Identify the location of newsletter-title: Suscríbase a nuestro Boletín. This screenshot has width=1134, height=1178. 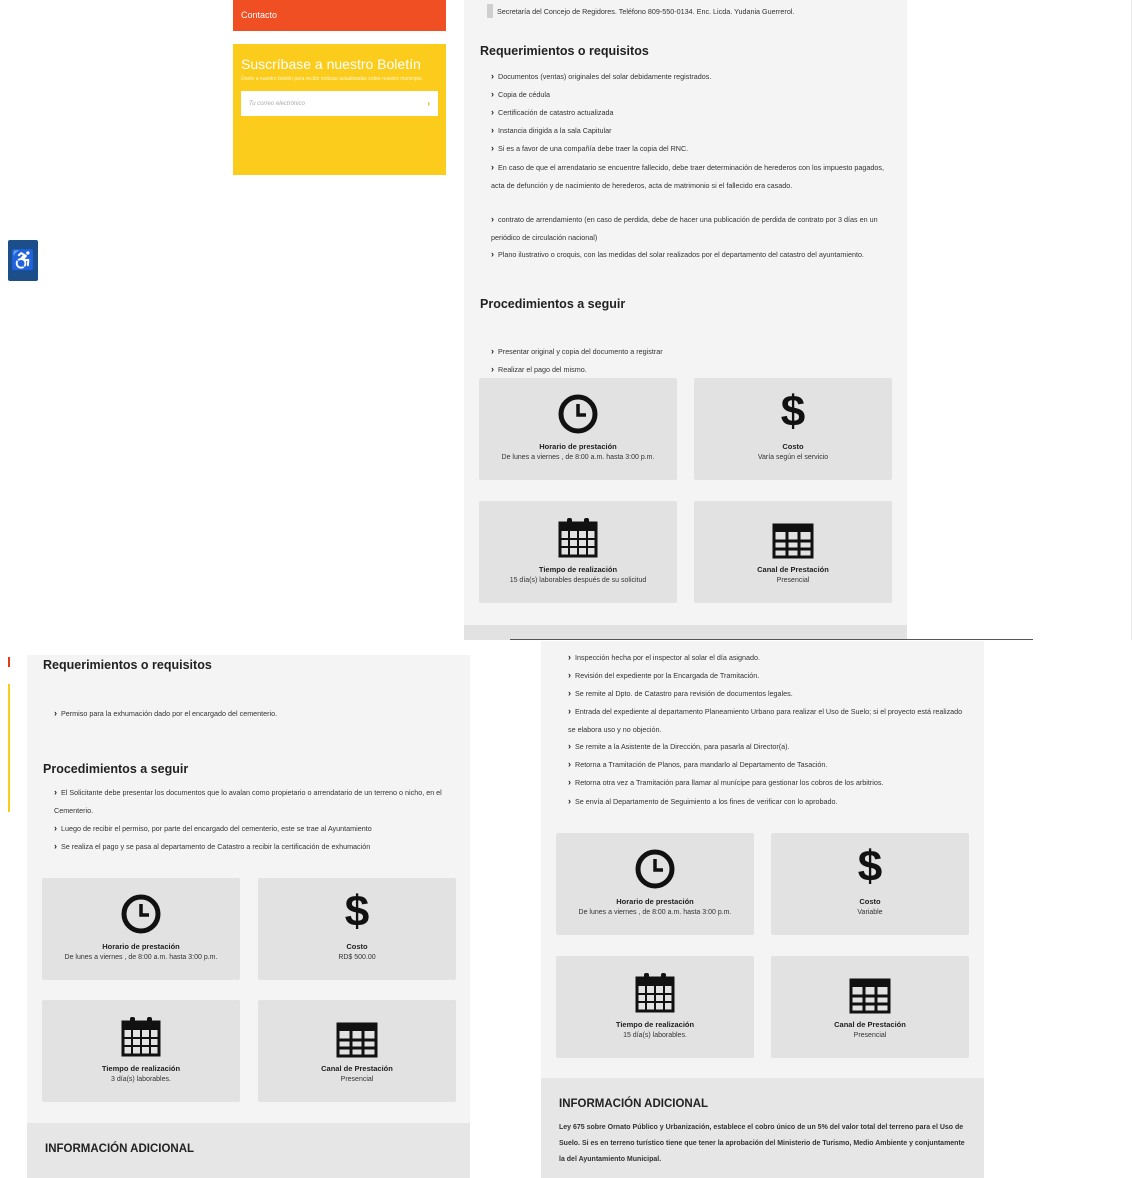
(331, 64).